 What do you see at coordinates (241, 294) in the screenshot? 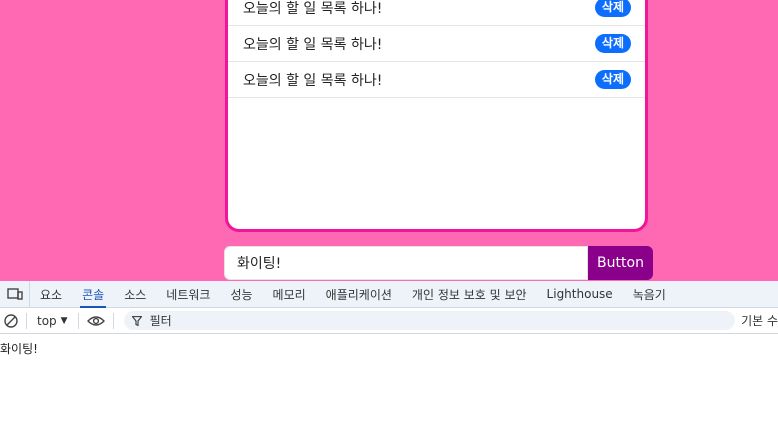
I see `tab-performance: 성능` at bounding box center [241, 294].